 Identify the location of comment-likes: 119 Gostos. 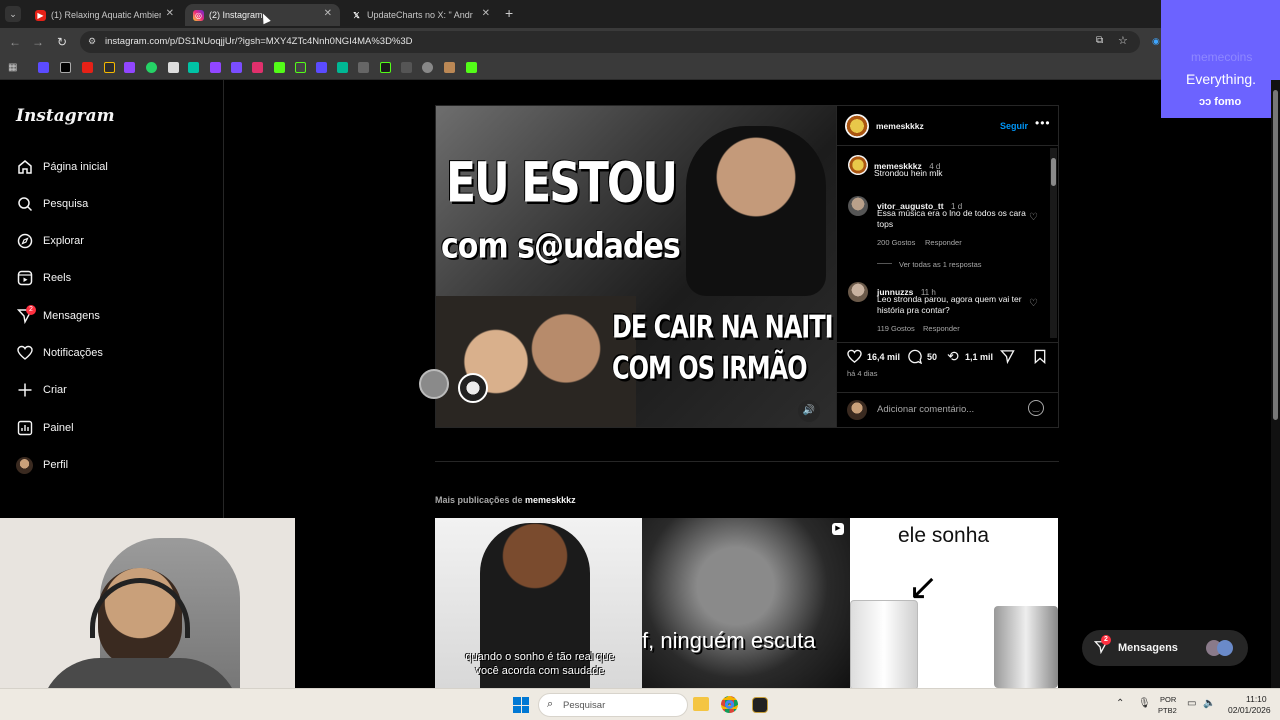
(896, 328).